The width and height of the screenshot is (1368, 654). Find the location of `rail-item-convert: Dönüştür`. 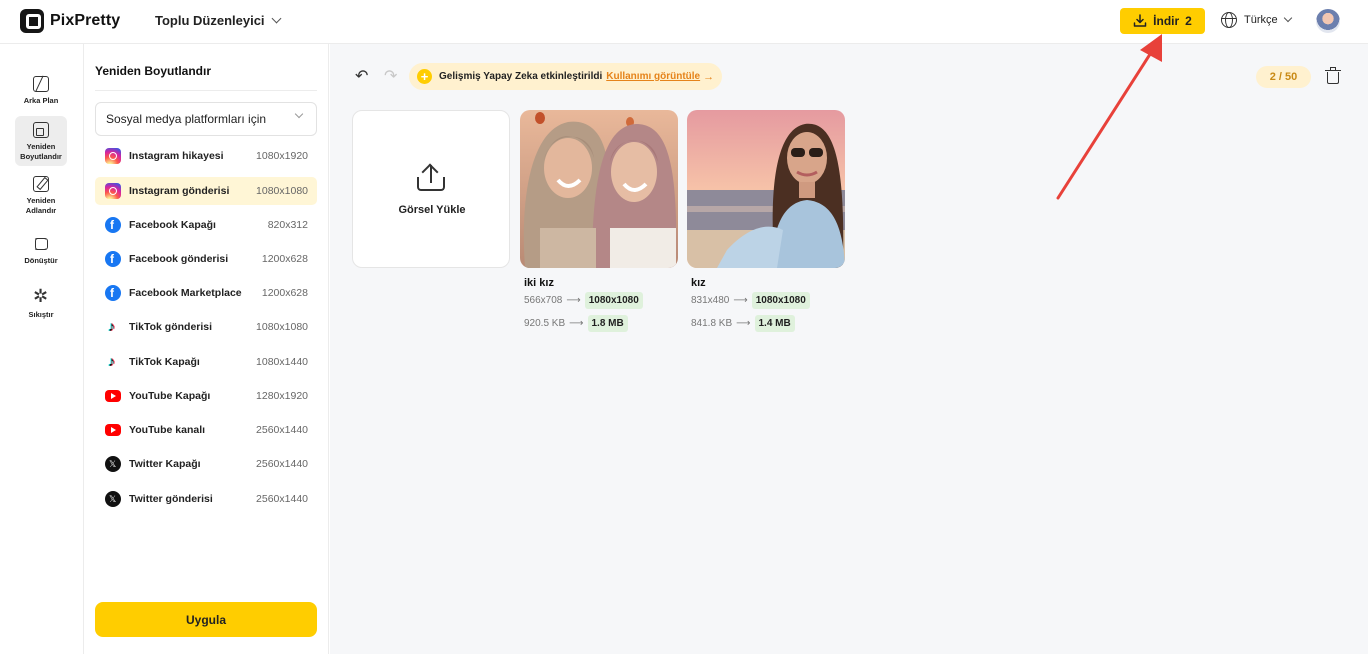

rail-item-convert: Dönüştür is located at coordinates (41, 248).